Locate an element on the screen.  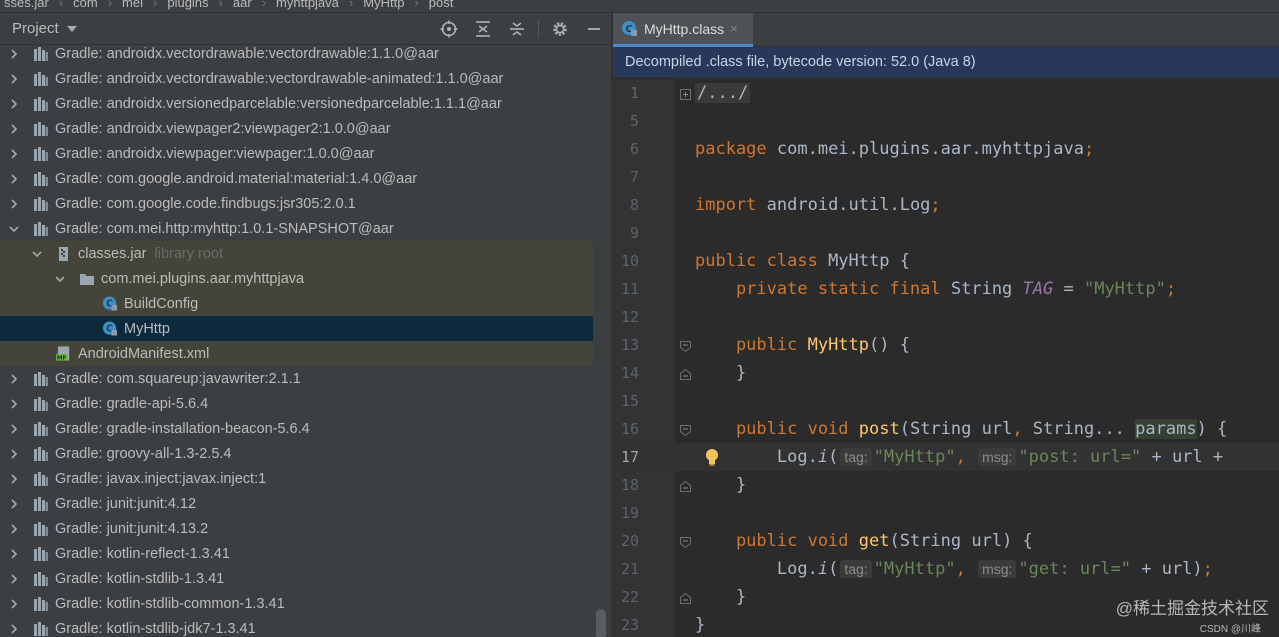
tree-item: Gradle: groovy-all-1.3-2.5.4 is located at coordinates (296, 453).